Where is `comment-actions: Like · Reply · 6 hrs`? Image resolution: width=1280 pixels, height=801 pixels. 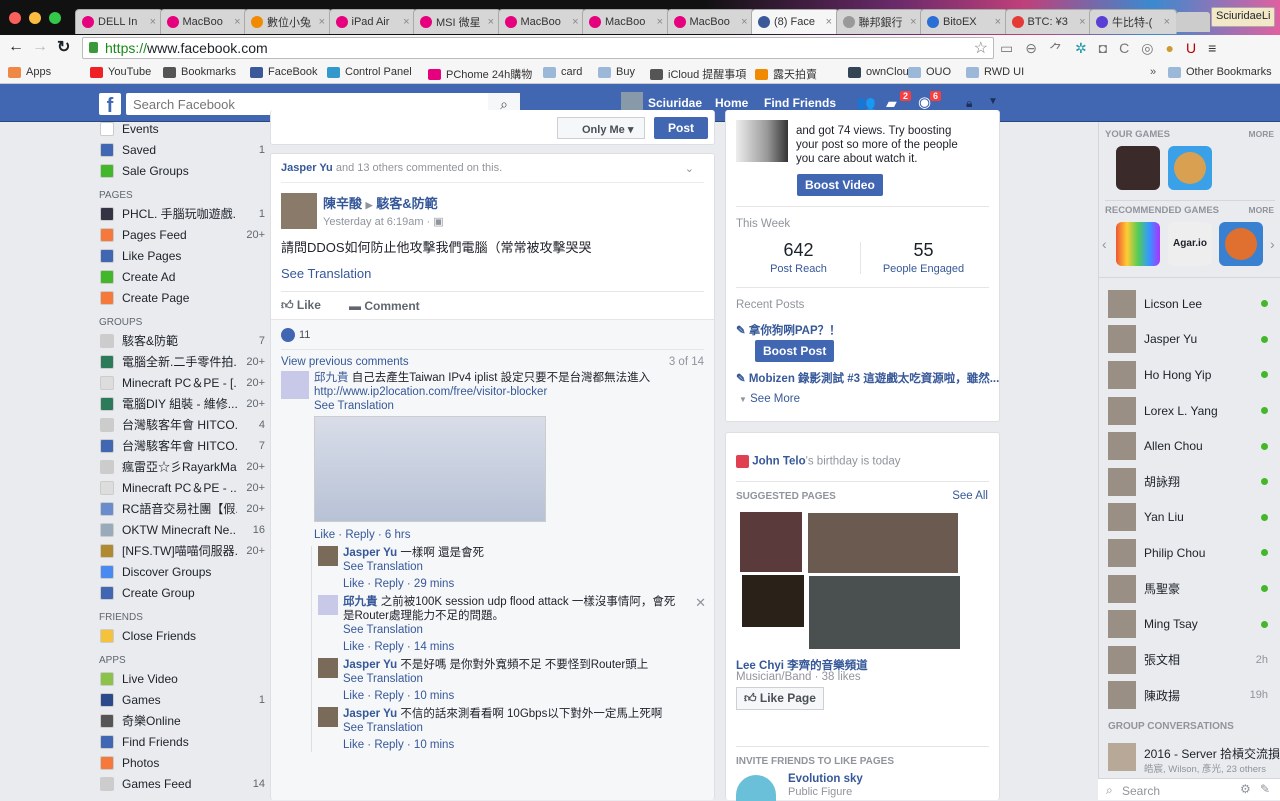 comment-actions: Like · Reply · 6 hrs is located at coordinates (362, 535).